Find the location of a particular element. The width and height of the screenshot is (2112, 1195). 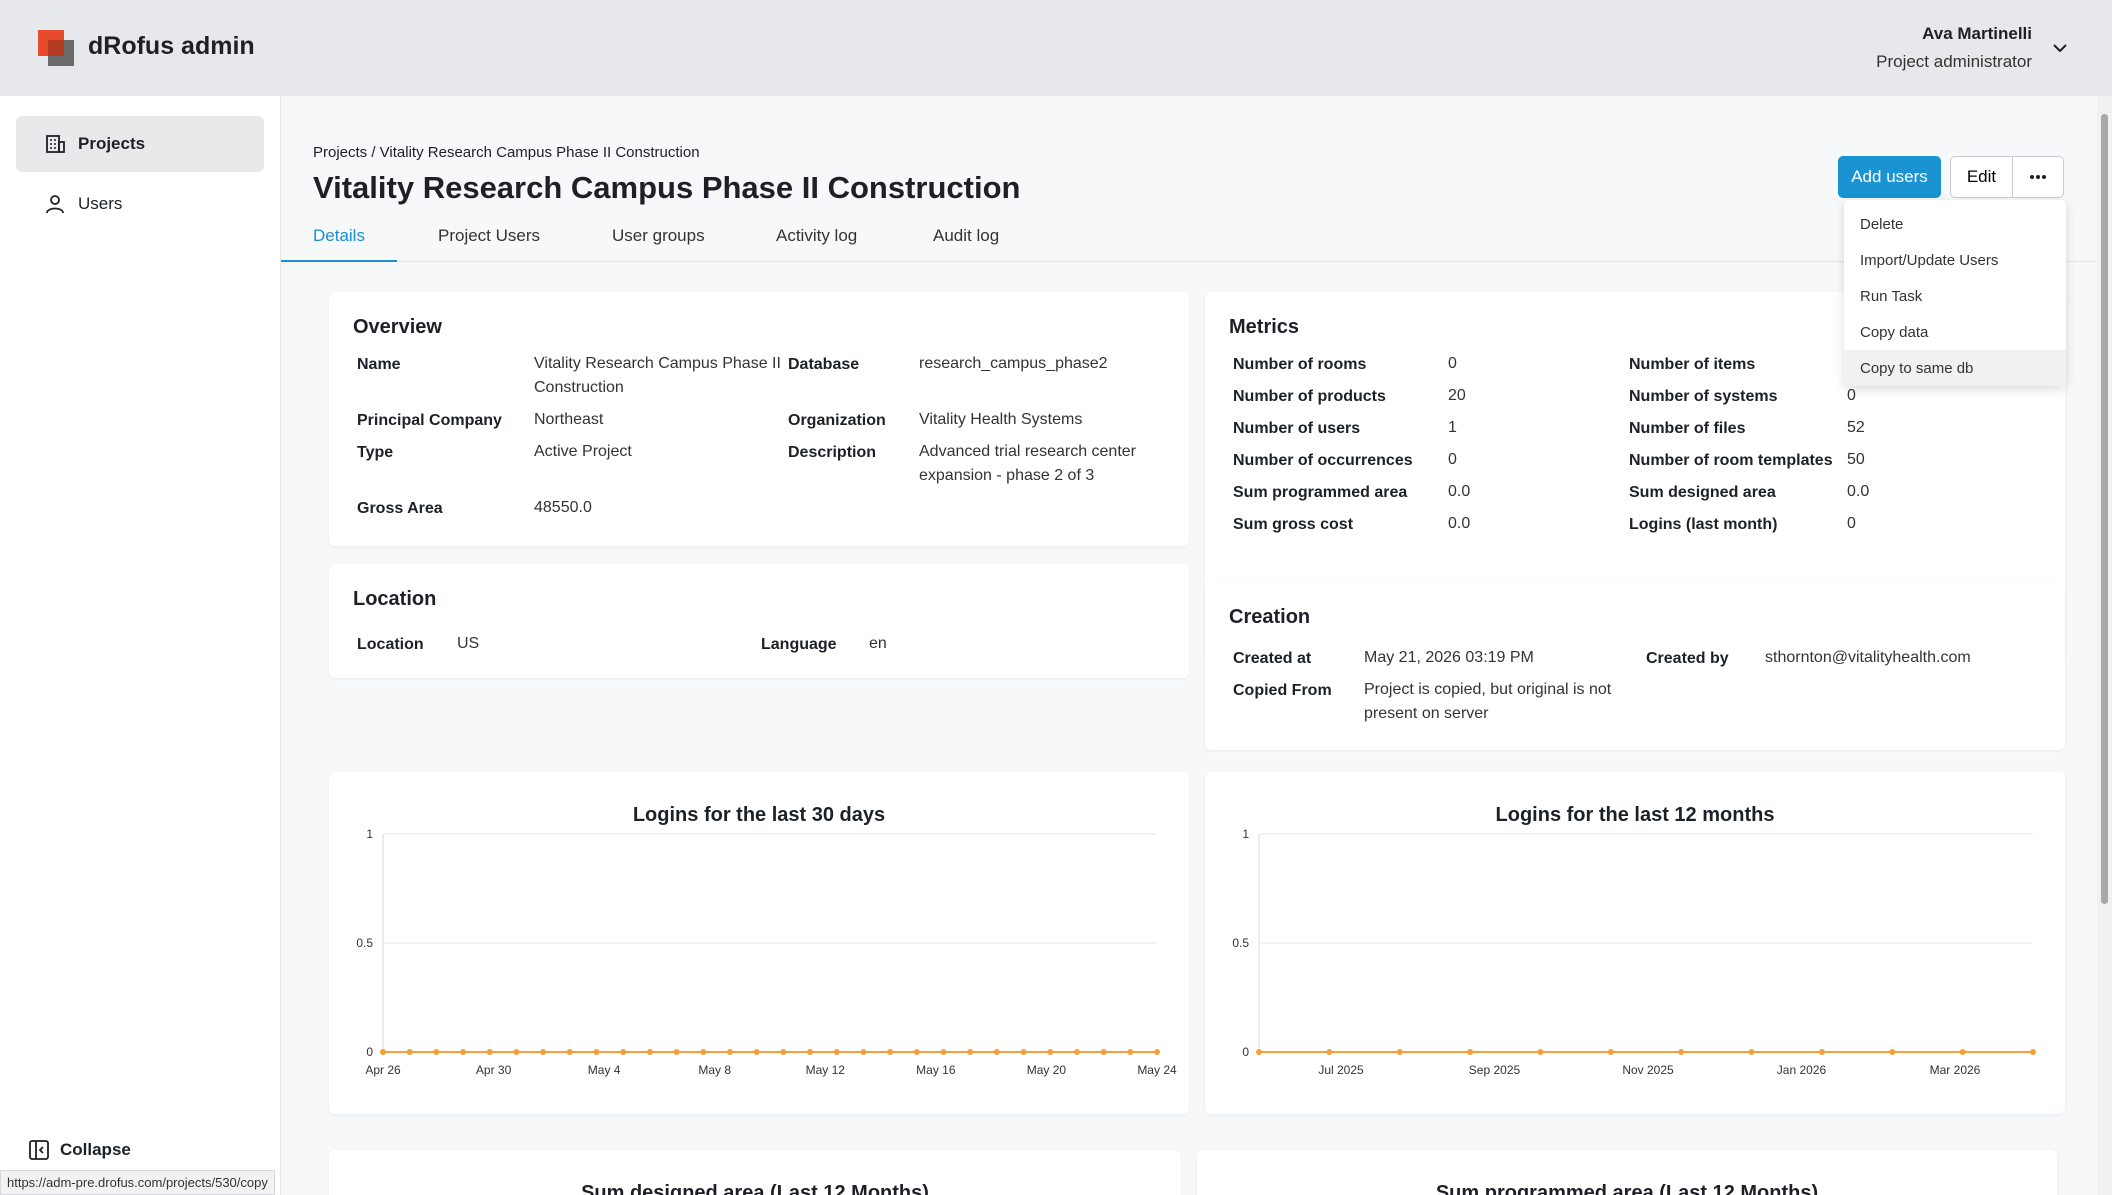

metrics-title: Metrics is located at coordinates (1264, 327).